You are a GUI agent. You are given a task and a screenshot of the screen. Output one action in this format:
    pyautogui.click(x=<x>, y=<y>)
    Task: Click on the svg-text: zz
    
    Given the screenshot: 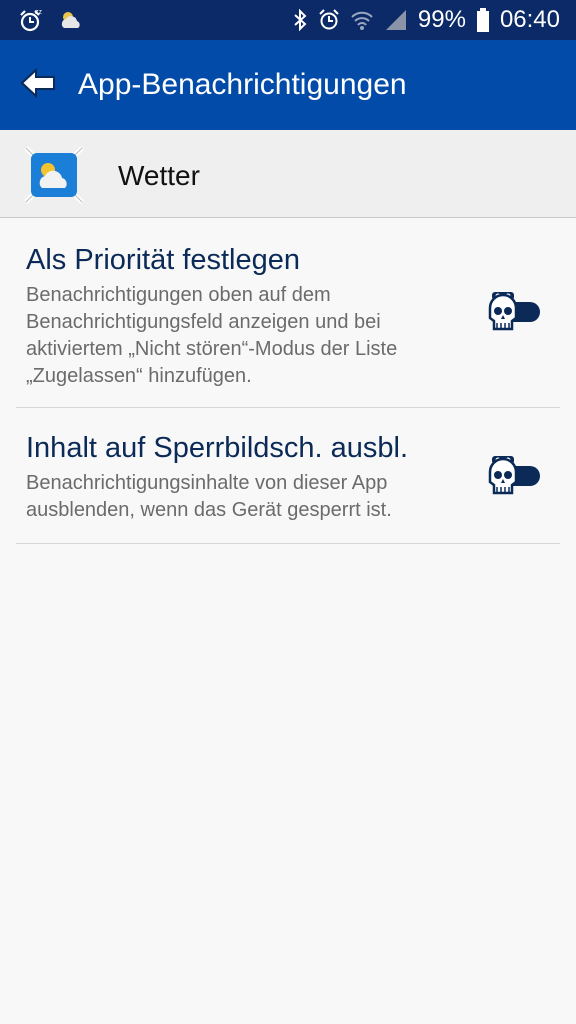 What is the action you would take?
    pyautogui.click(x=39, y=12)
    